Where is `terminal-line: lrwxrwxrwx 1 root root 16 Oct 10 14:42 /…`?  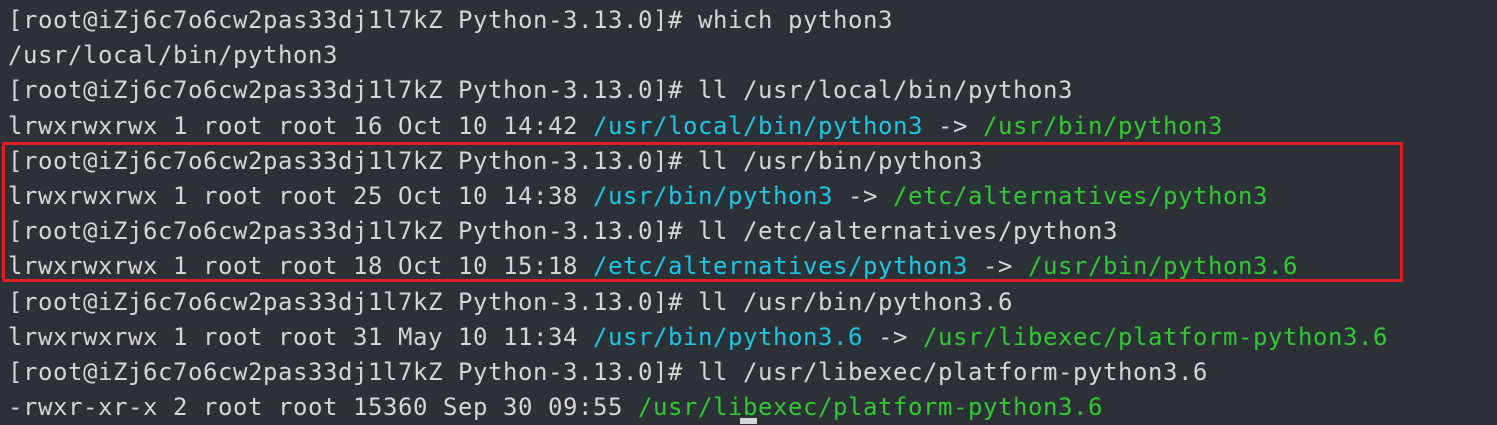 terminal-line: lrwxrwxrwx 1 root root 16 Oct 10 14:42 /… is located at coordinates (698, 126).